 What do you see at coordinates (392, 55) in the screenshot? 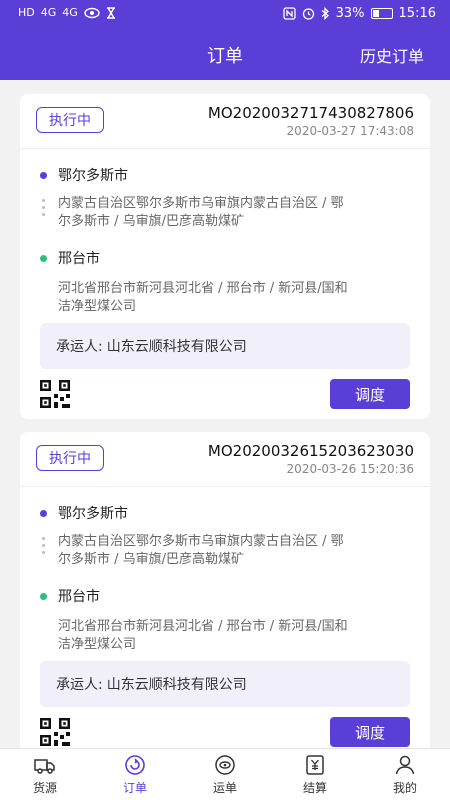
I see `history-orders-link: 历史订单` at bounding box center [392, 55].